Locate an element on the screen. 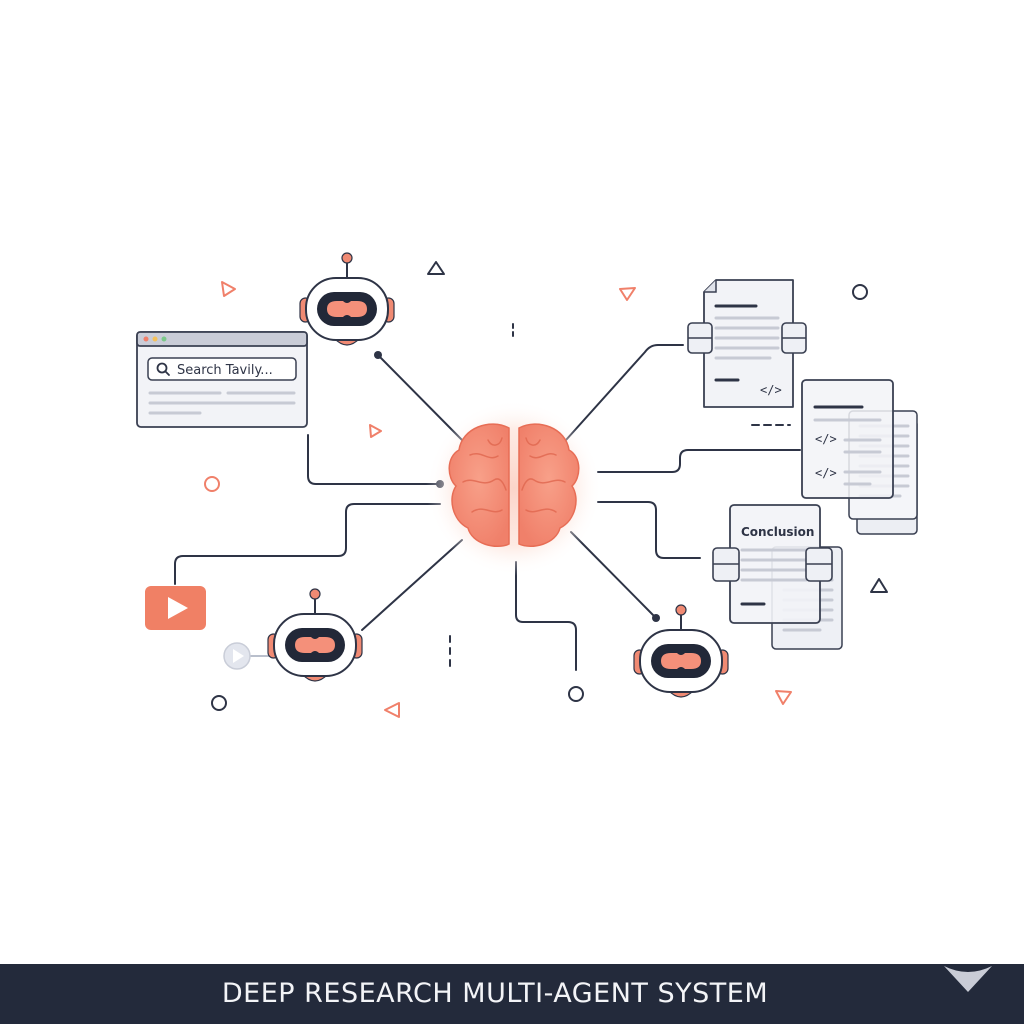 The height and width of the screenshot is (1024, 1024). connector-robot-top is located at coordinates (420, 397).